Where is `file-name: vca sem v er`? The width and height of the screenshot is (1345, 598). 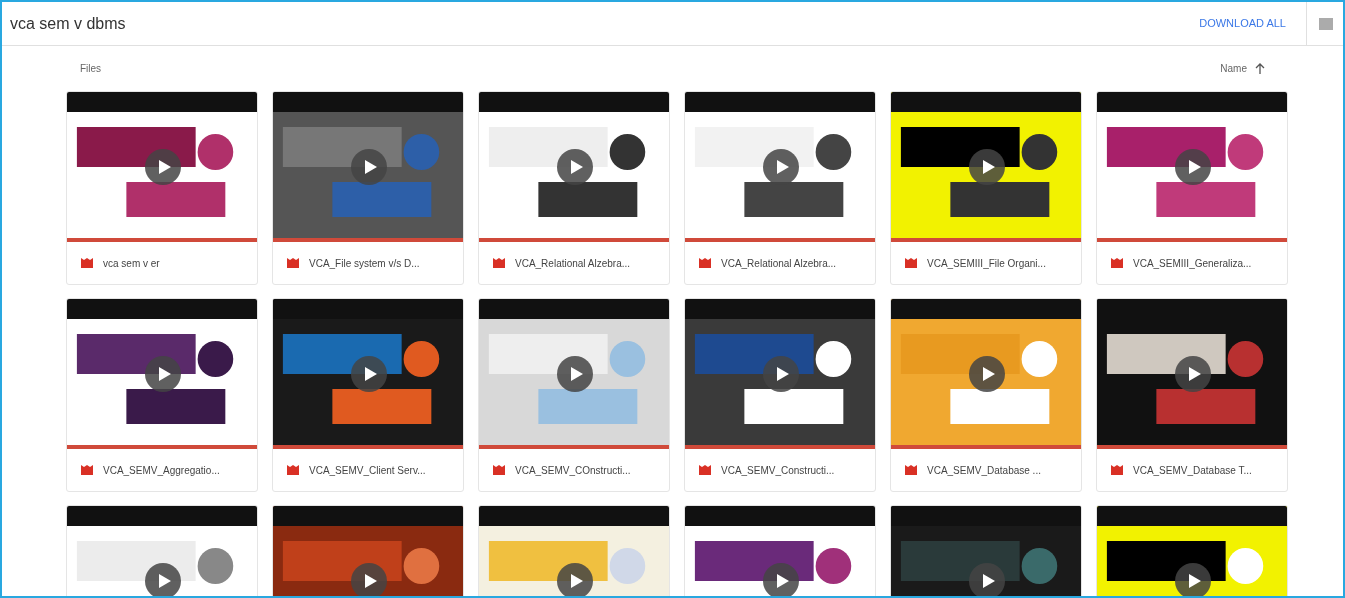 file-name: vca sem v er is located at coordinates (131, 263).